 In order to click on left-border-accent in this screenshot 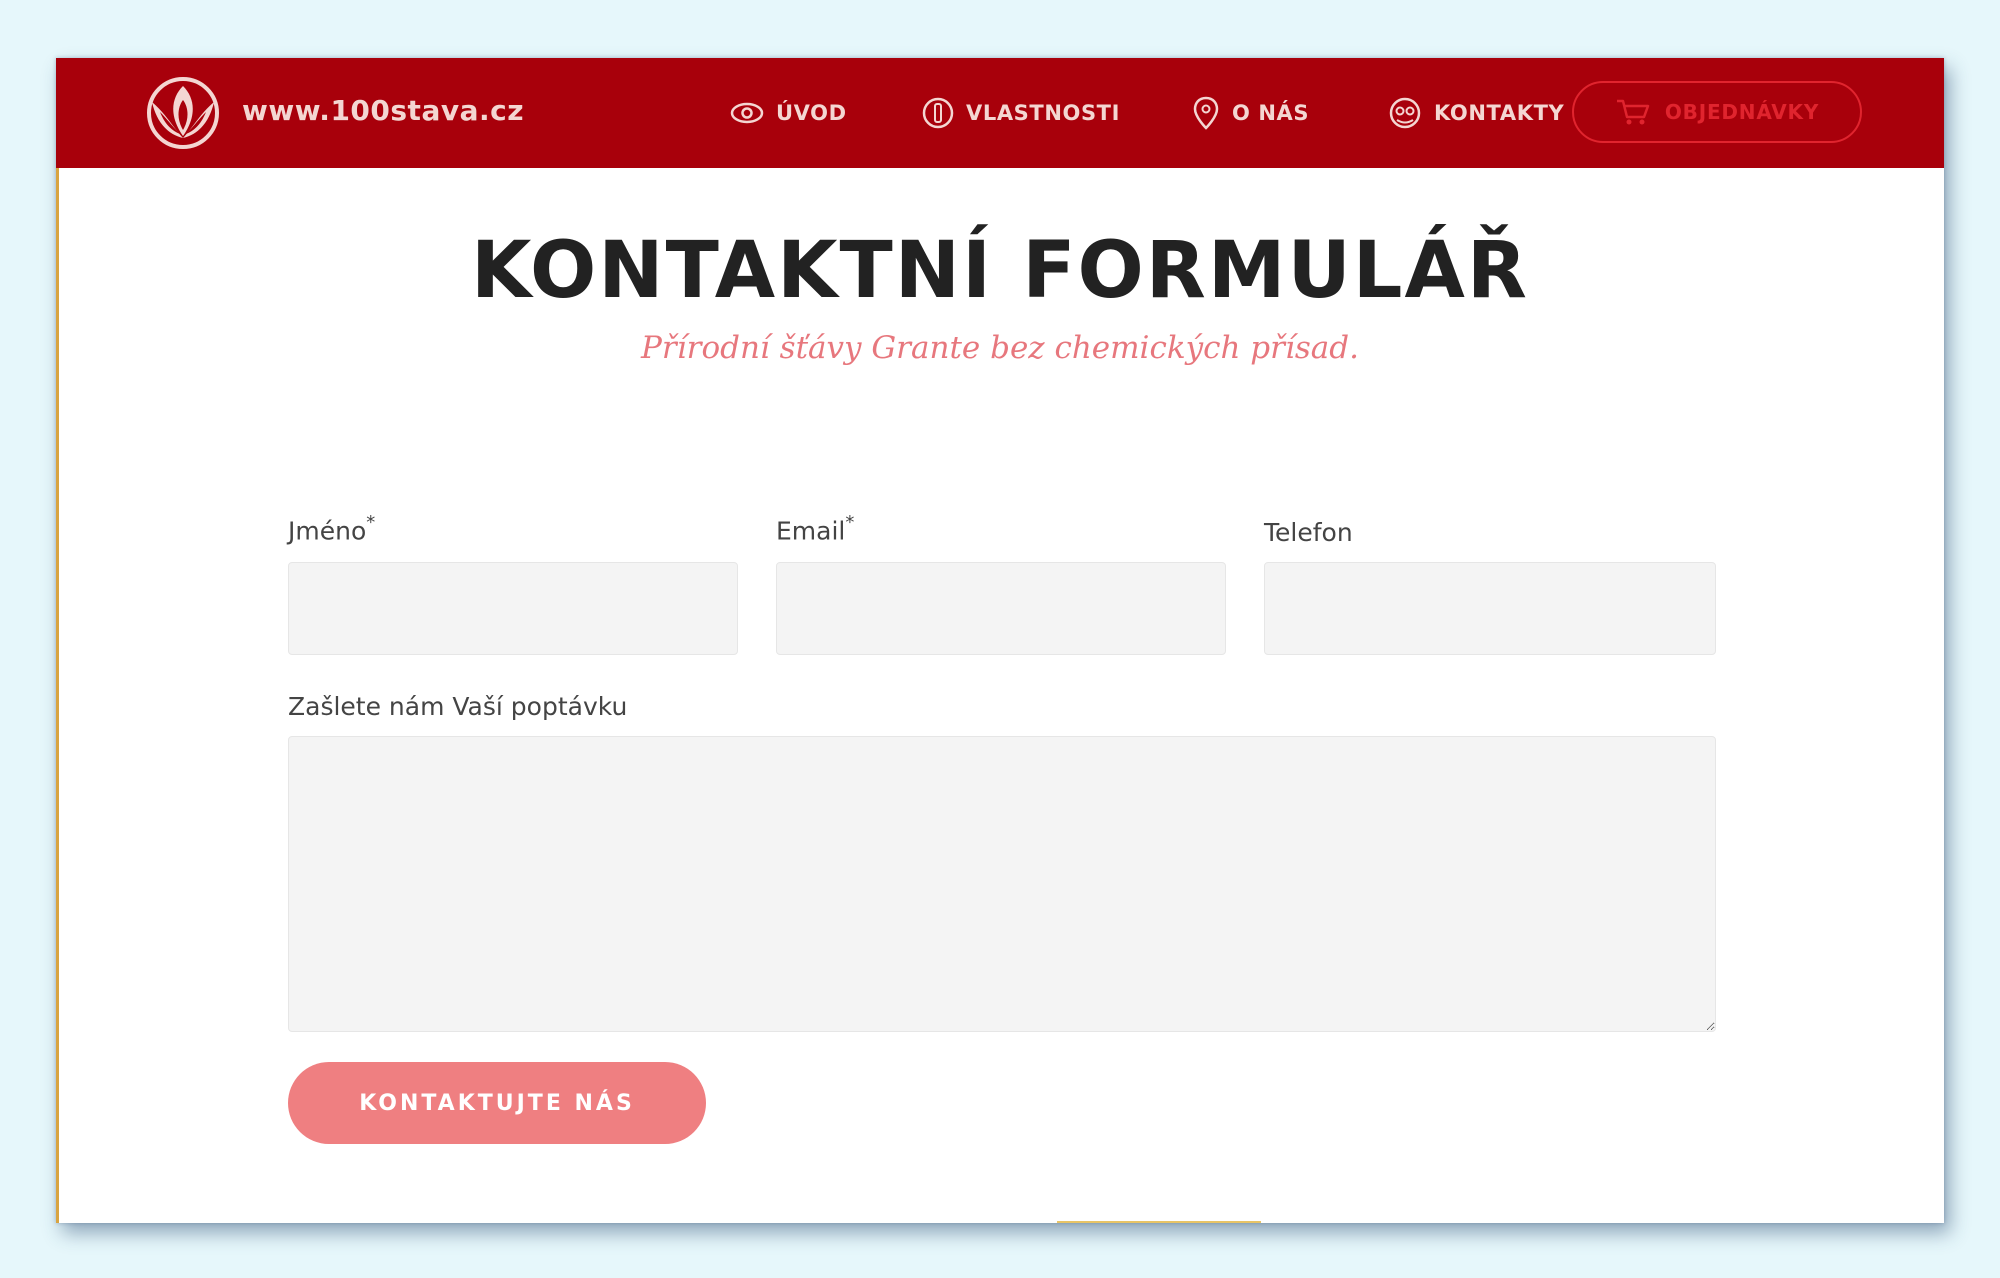, I will do `click(57, 695)`.